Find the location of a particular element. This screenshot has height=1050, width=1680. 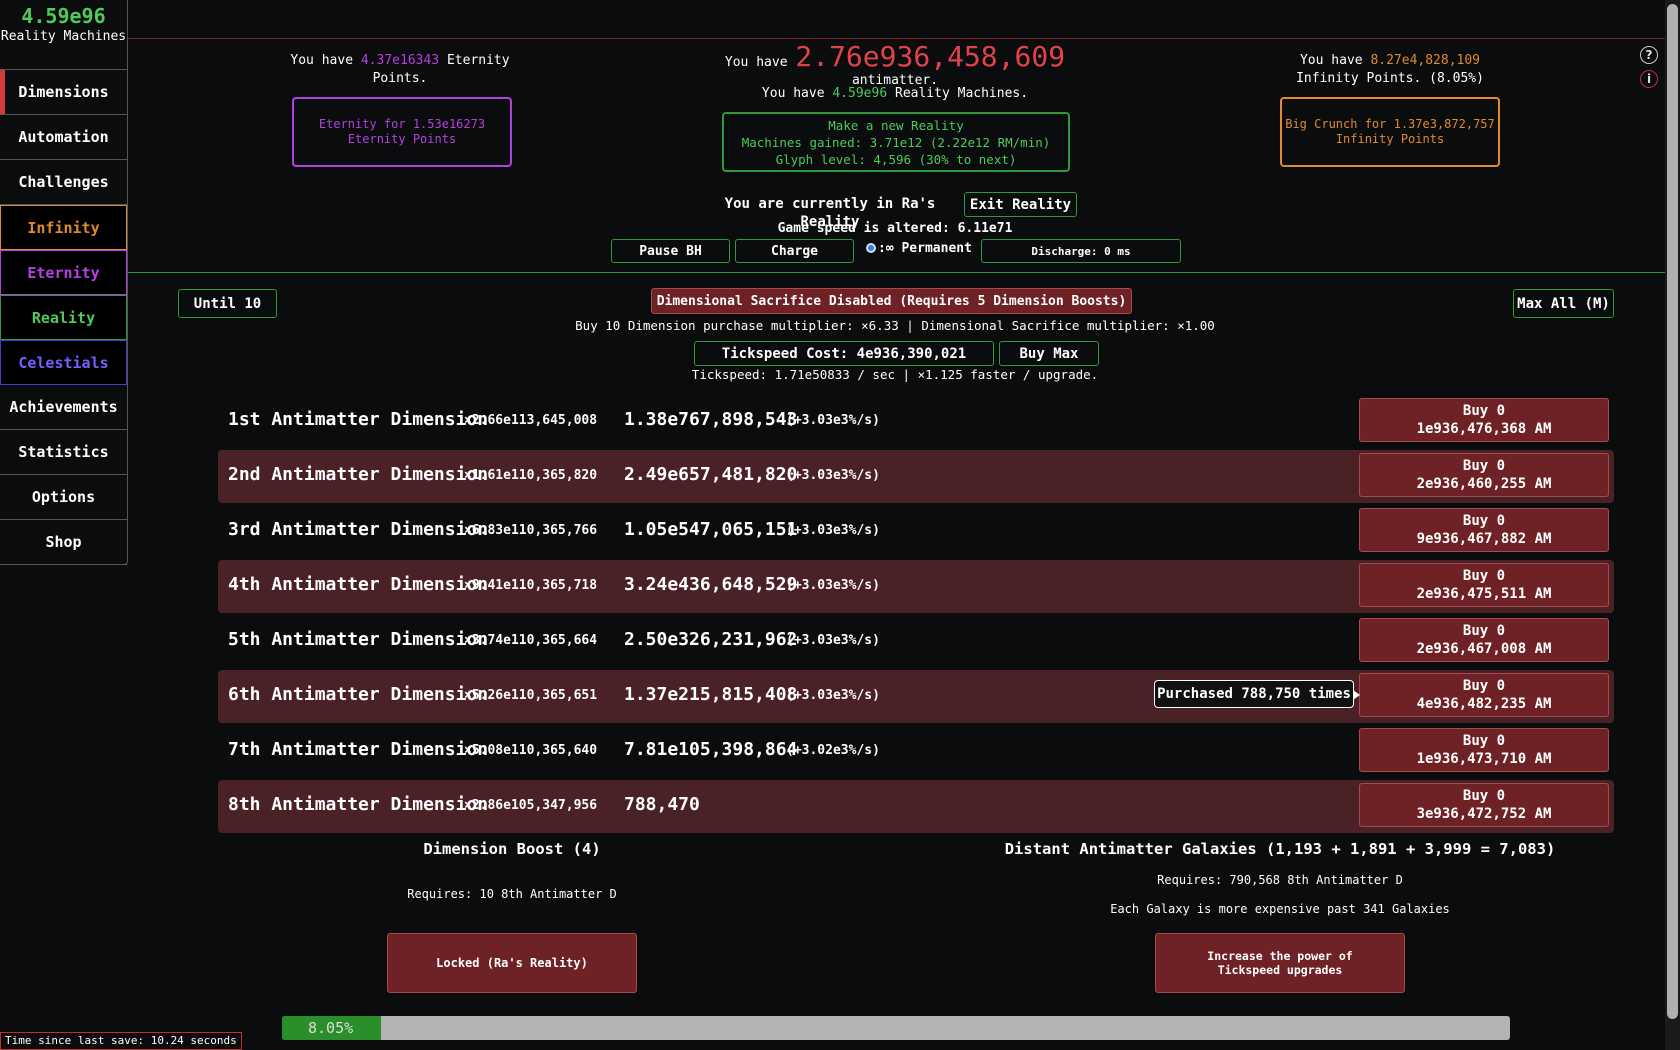

charge-button: Charge is located at coordinates (794, 251).